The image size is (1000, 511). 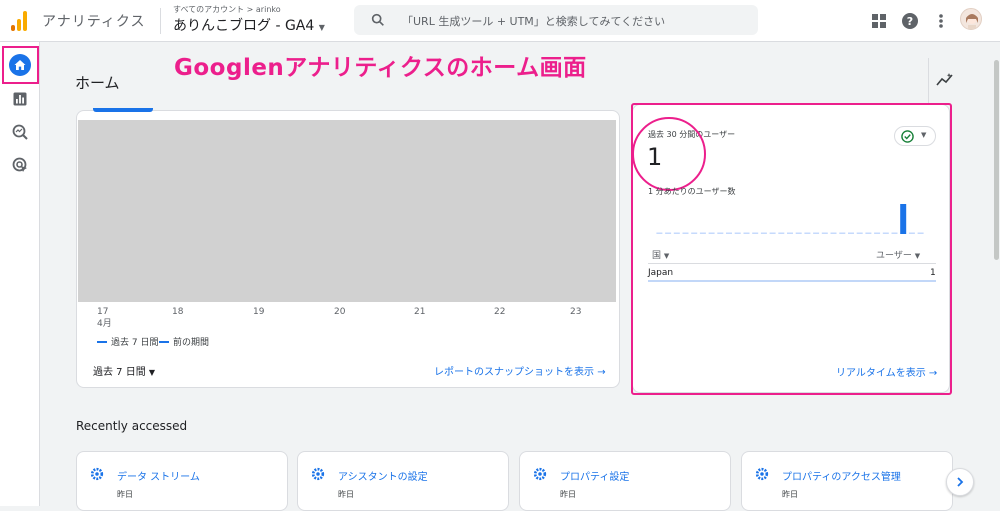 What do you see at coordinates (945, 80) in the screenshot?
I see `insights-icon` at bounding box center [945, 80].